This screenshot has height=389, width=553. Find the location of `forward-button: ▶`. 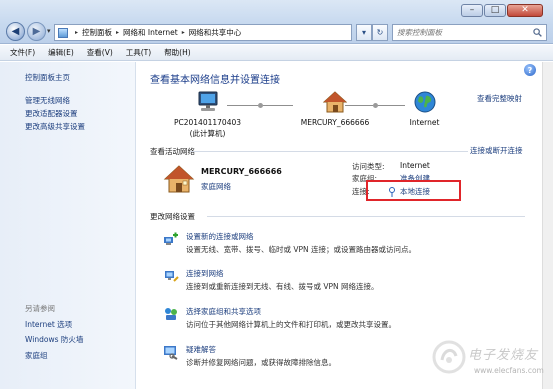

forward-button: ▶ is located at coordinates (36, 31).